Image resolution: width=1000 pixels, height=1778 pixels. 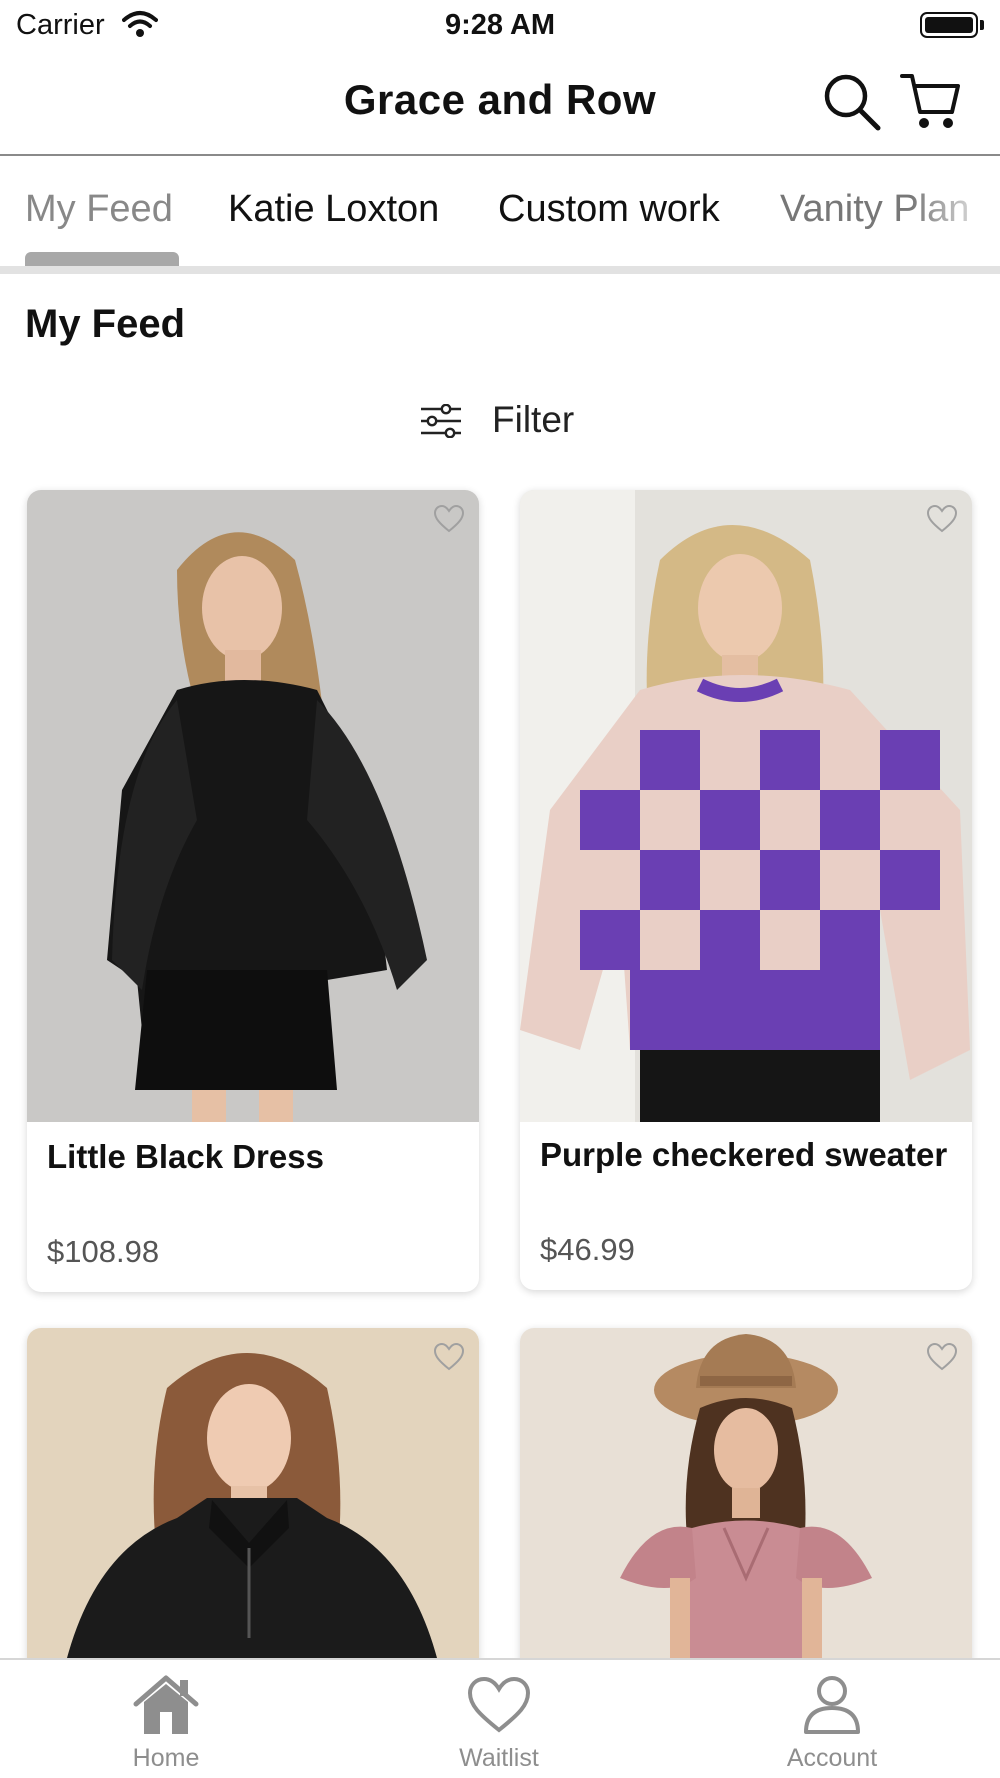 I want to click on tab-bar-account: Account, so click(x=832, y=1719).